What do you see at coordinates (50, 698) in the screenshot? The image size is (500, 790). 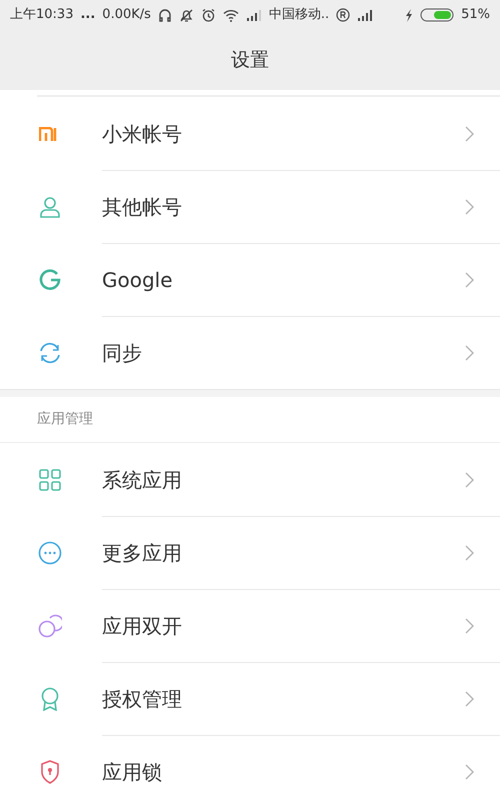 I see `ribbon-badge-icon` at bounding box center [50, 698].